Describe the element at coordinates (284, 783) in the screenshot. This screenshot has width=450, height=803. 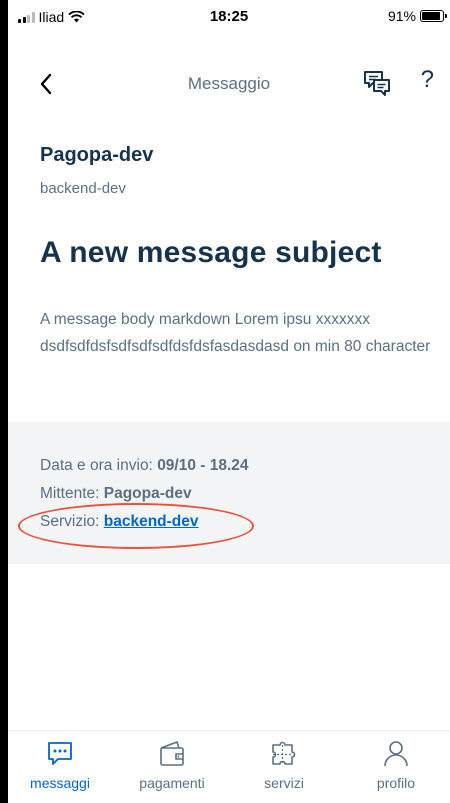
I see `tab-label: servizi` at that location.